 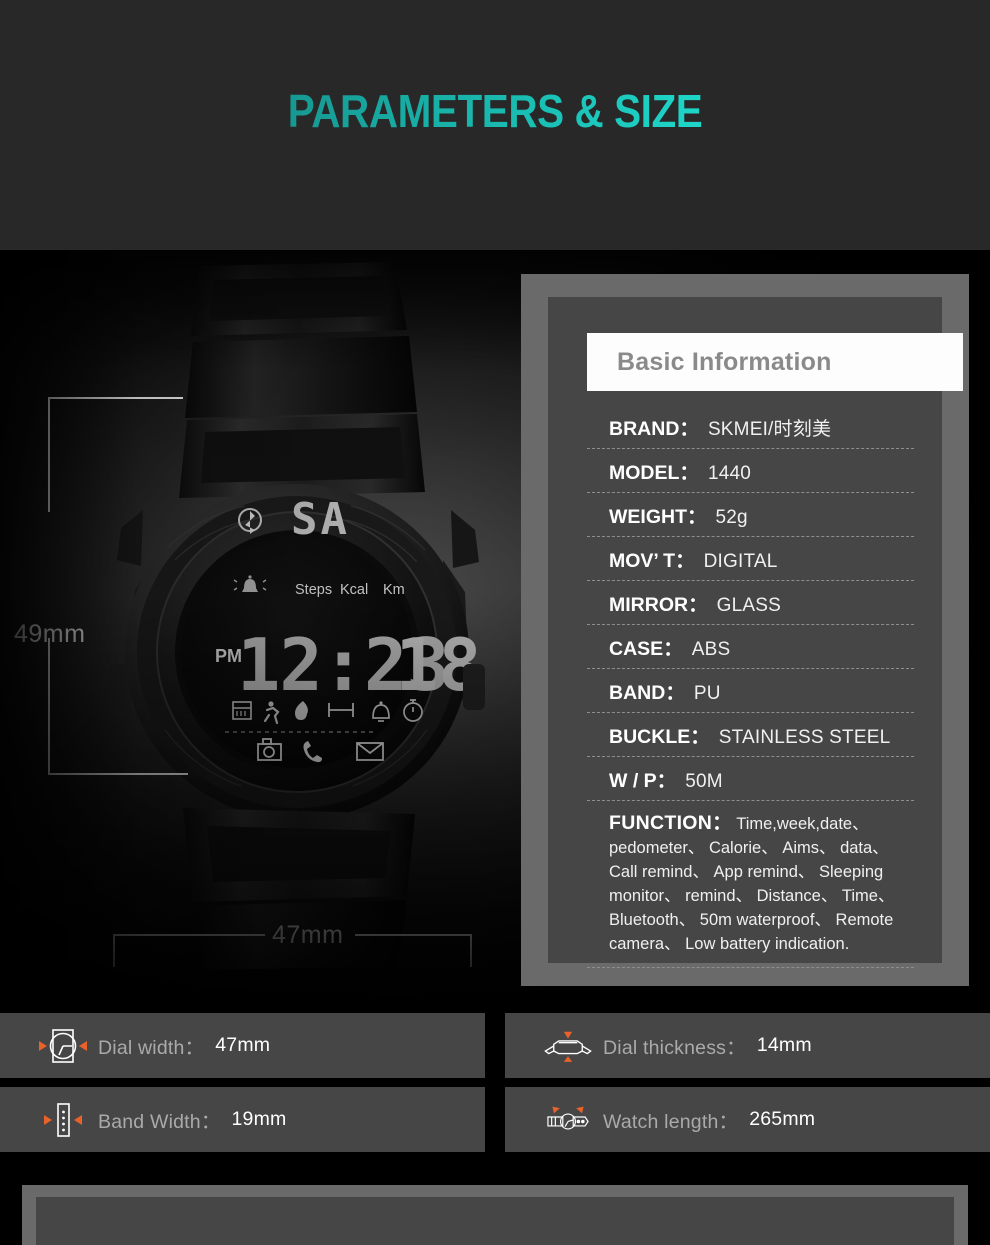 I want to click on next-section-frame, so click(x=495, y=1215).